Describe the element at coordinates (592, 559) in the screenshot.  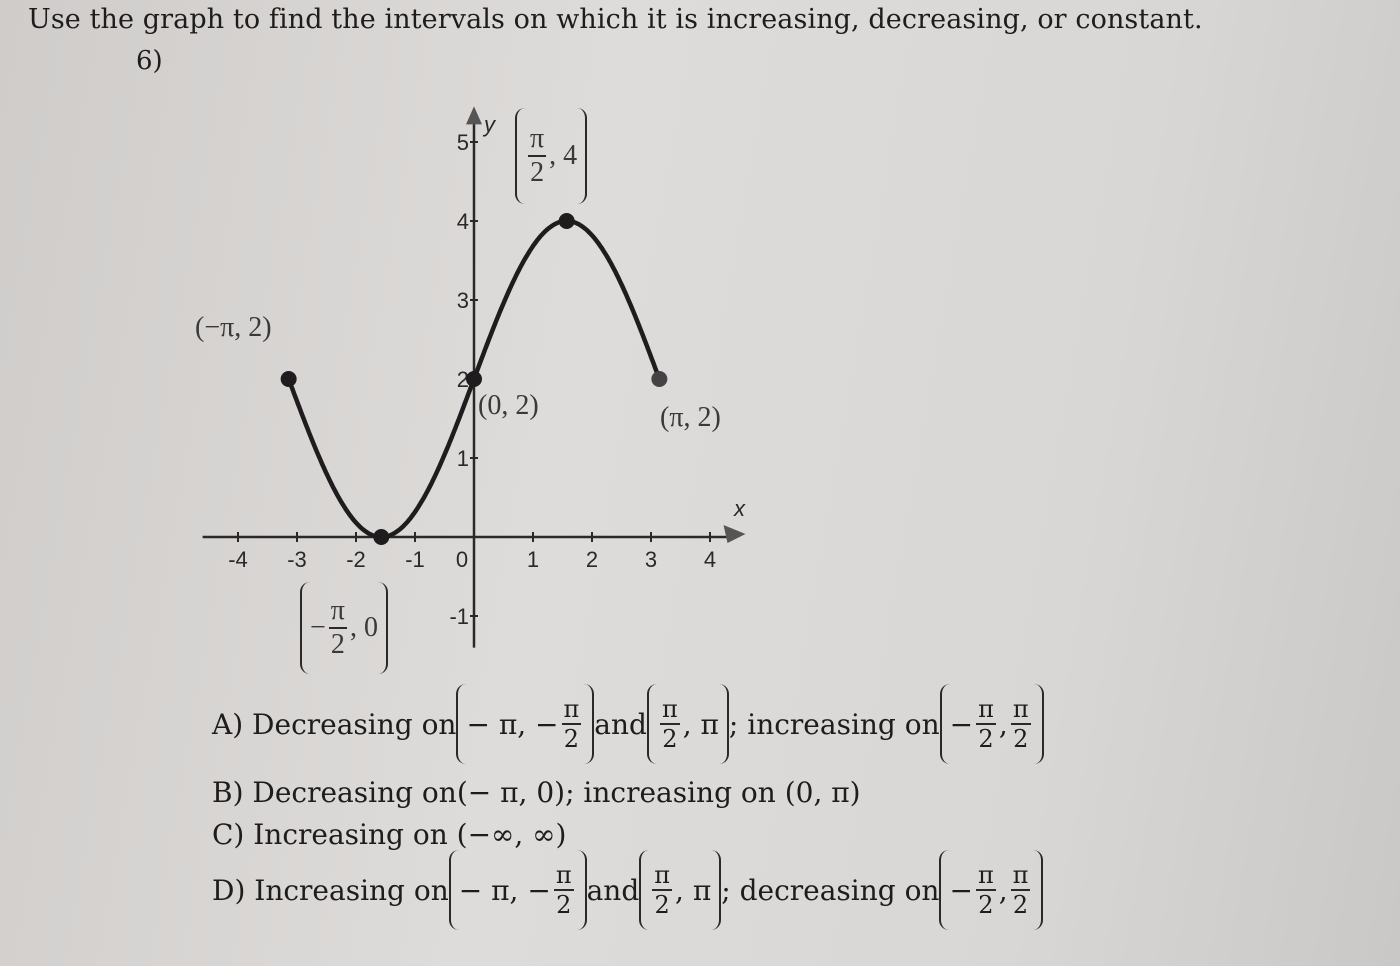
I see `x-tick-label: 2` at that location.